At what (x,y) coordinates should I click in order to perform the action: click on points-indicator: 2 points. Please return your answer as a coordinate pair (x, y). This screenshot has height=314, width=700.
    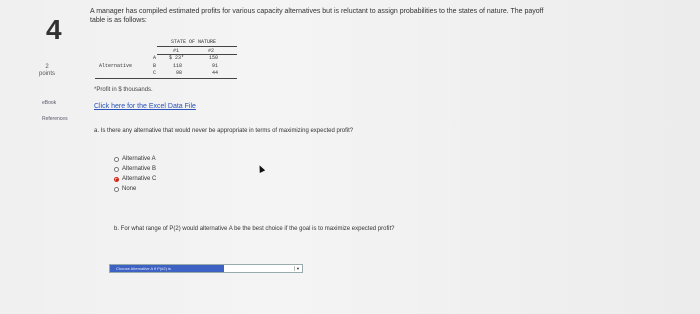
    Looking at the image, I should click on (47, 71).